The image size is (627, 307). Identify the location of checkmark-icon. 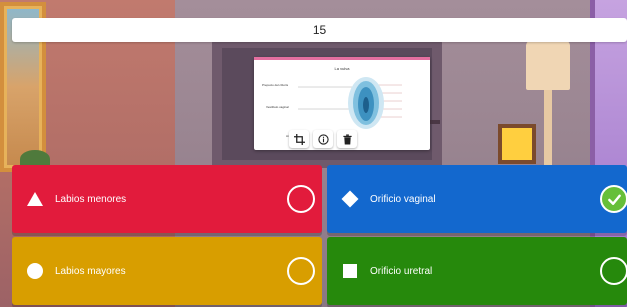
(614, 199).